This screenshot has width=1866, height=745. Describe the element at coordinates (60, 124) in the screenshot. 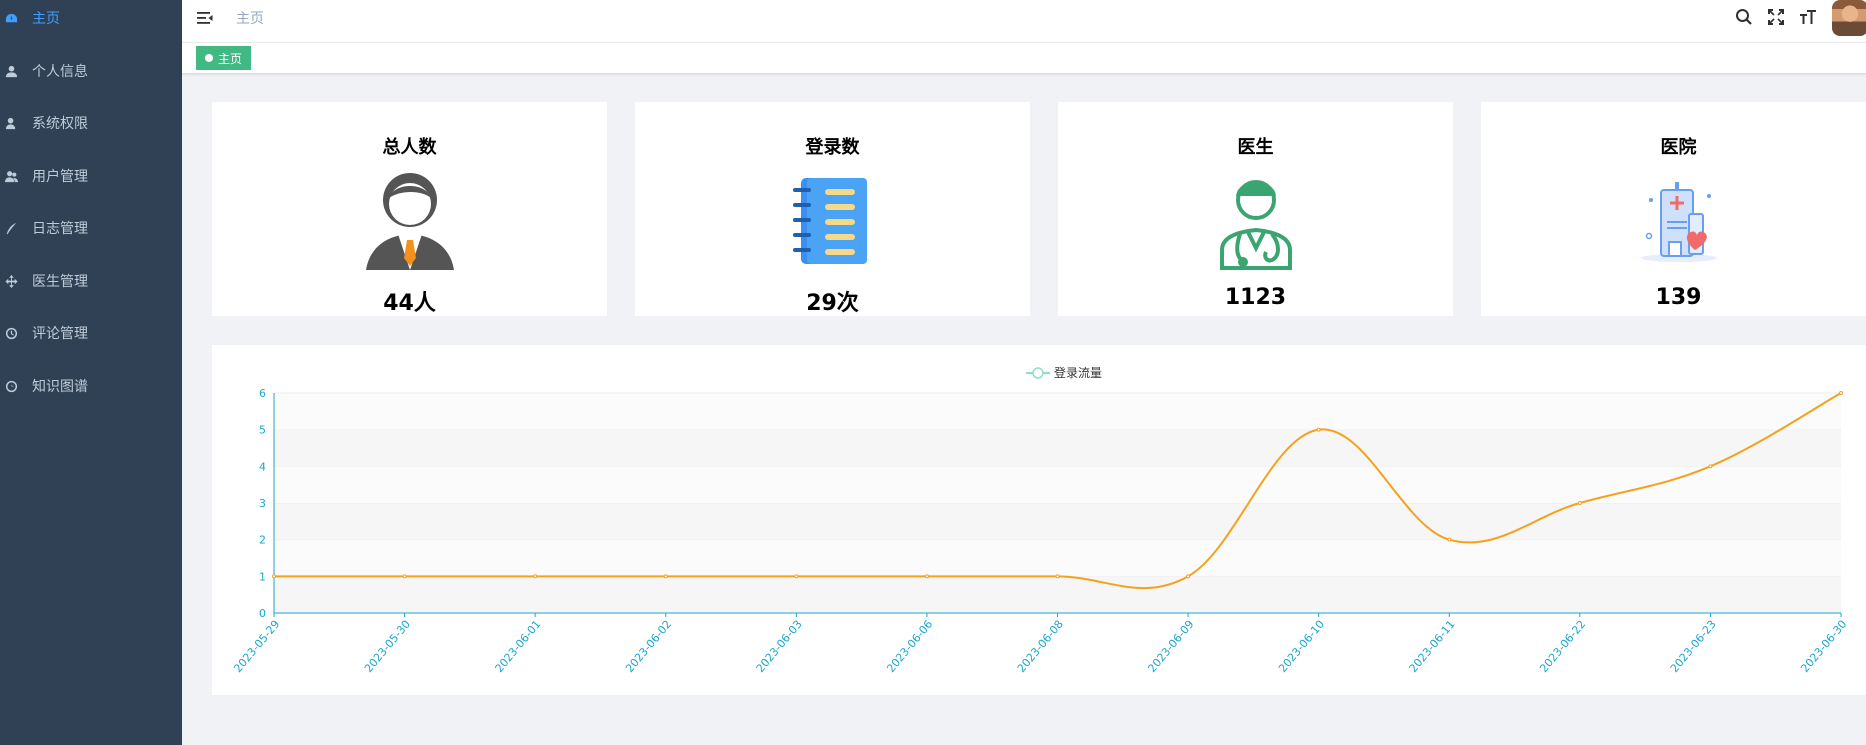

I see `sidebar-item-label: 系统权限` at that location.